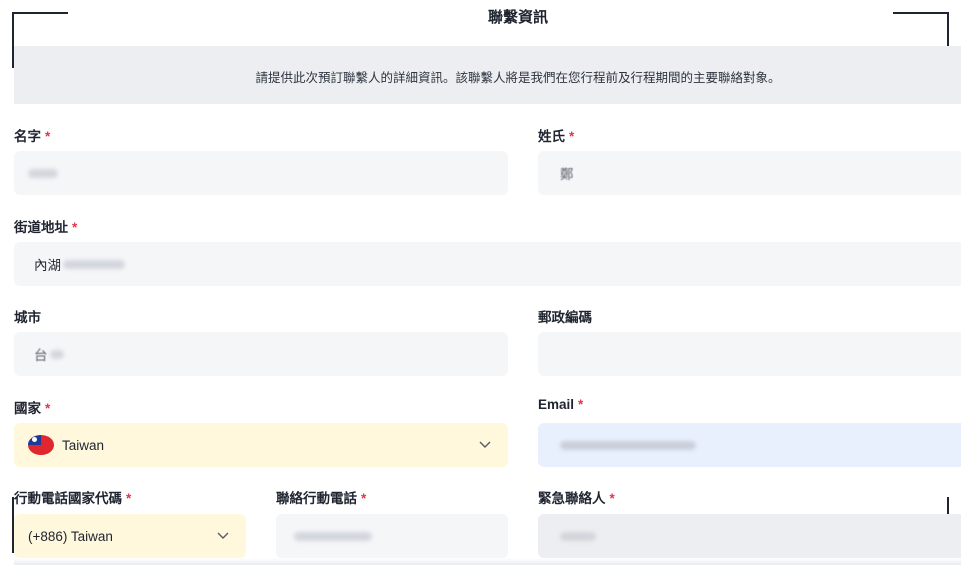 The height and width of the screenshot is (565, 961). Describe the element at coordinates (392, 536) in the screenshot. I see `phone-field` at that location.